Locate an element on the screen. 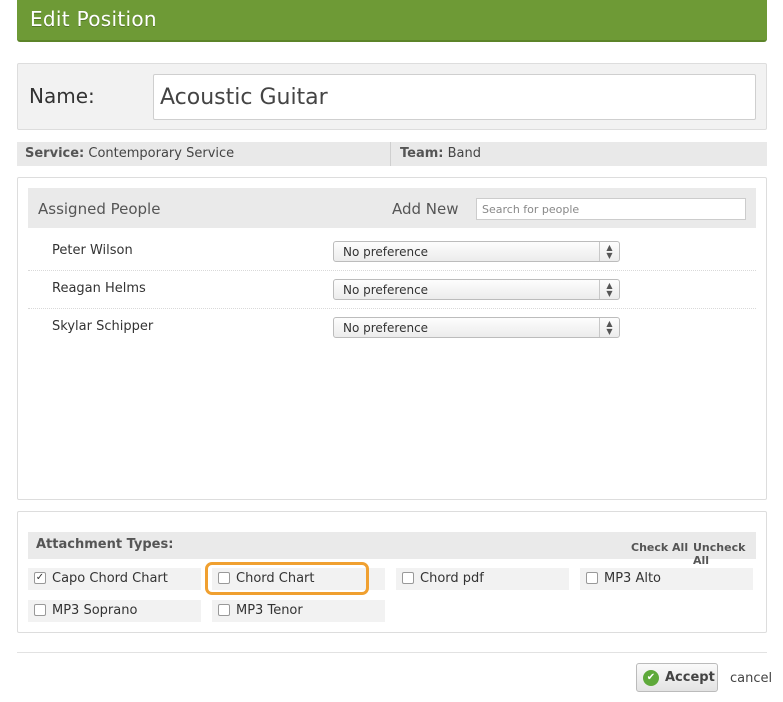 This screenshot has width=783, height=702. attachment-label: Chord pdf is located at coordinates (452, 578).